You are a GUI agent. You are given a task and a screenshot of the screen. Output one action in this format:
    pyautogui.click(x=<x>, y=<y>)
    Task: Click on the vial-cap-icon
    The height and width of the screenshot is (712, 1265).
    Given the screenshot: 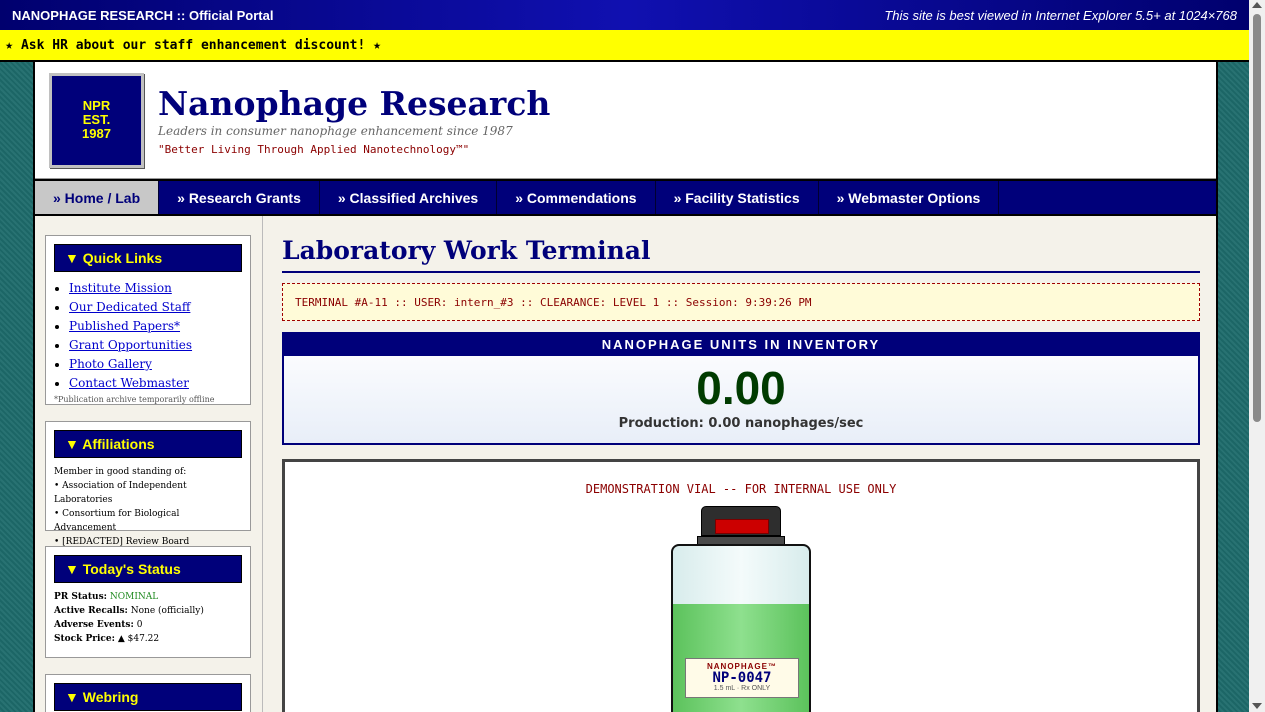 What is the action you would take?
    pyautogui.click(x=741, y=521)
    